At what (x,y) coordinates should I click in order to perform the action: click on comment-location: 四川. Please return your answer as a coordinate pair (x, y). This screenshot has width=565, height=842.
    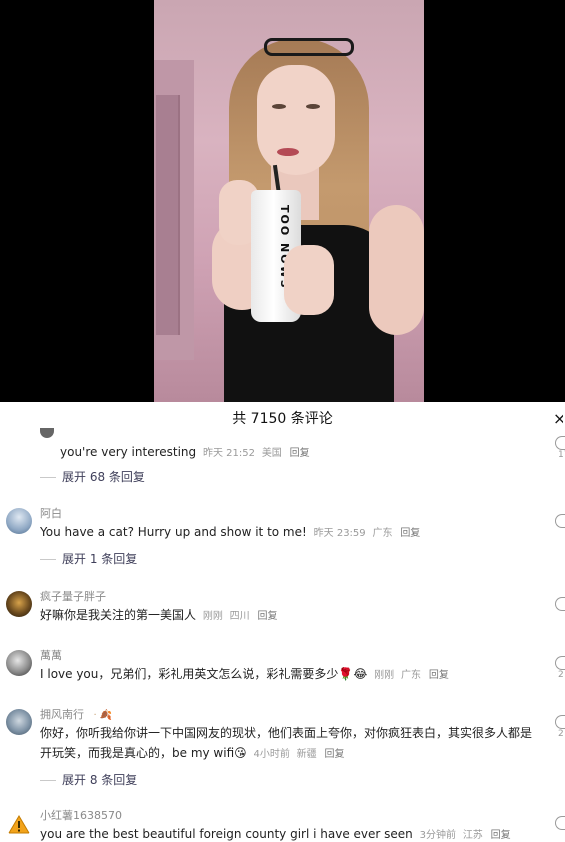
    Looking at the image, I should click on (239, 616).